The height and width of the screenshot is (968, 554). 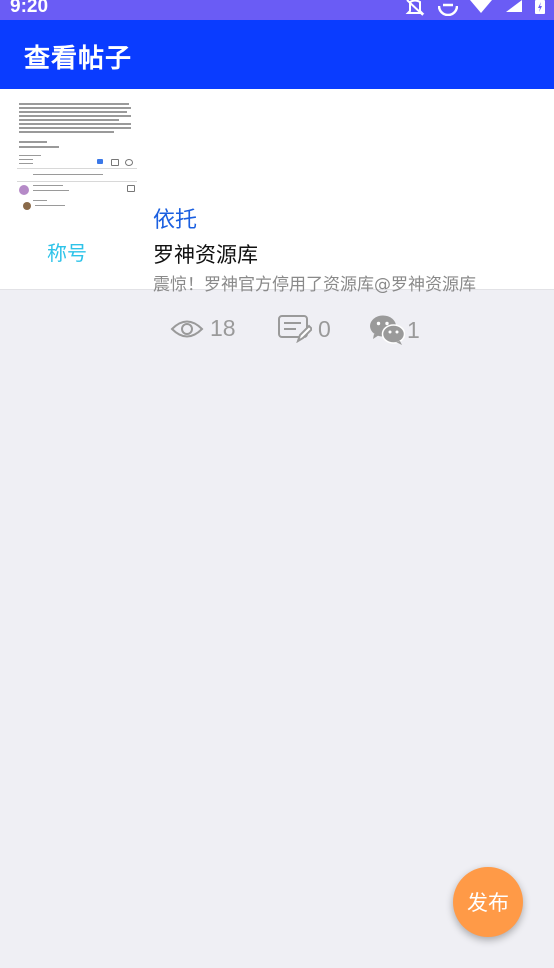 I want to click on publish-button: 发布, so click(x=488, y=902).